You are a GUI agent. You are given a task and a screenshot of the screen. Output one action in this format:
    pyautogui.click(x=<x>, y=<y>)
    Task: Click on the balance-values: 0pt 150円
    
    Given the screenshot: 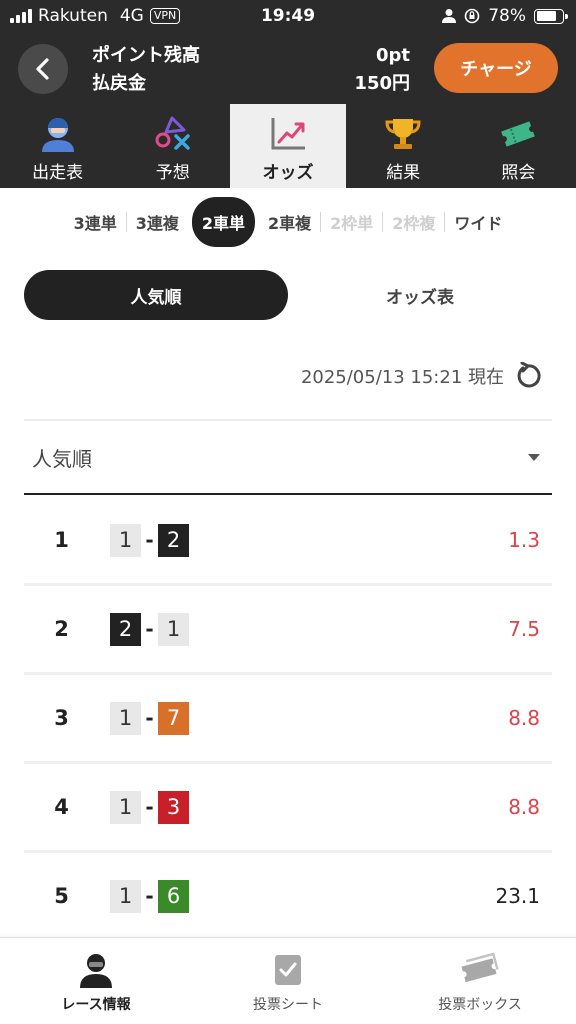 What is the action you would take?
    pyautogui.click(x=382, y=70)
    